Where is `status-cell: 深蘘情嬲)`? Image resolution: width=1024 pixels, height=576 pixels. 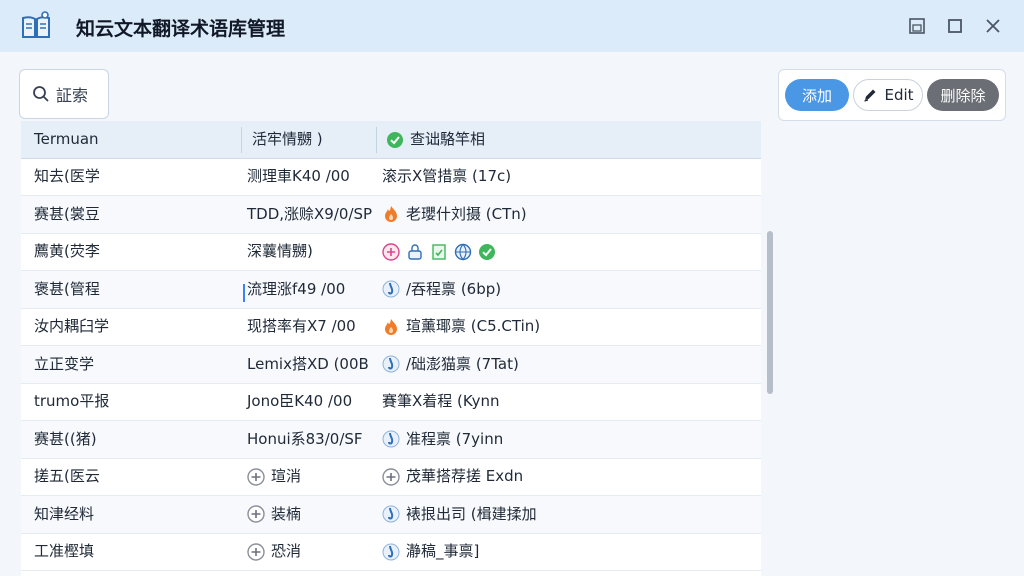
status-cell: 深蘘情嬲) is located at coordinates (280, 251).